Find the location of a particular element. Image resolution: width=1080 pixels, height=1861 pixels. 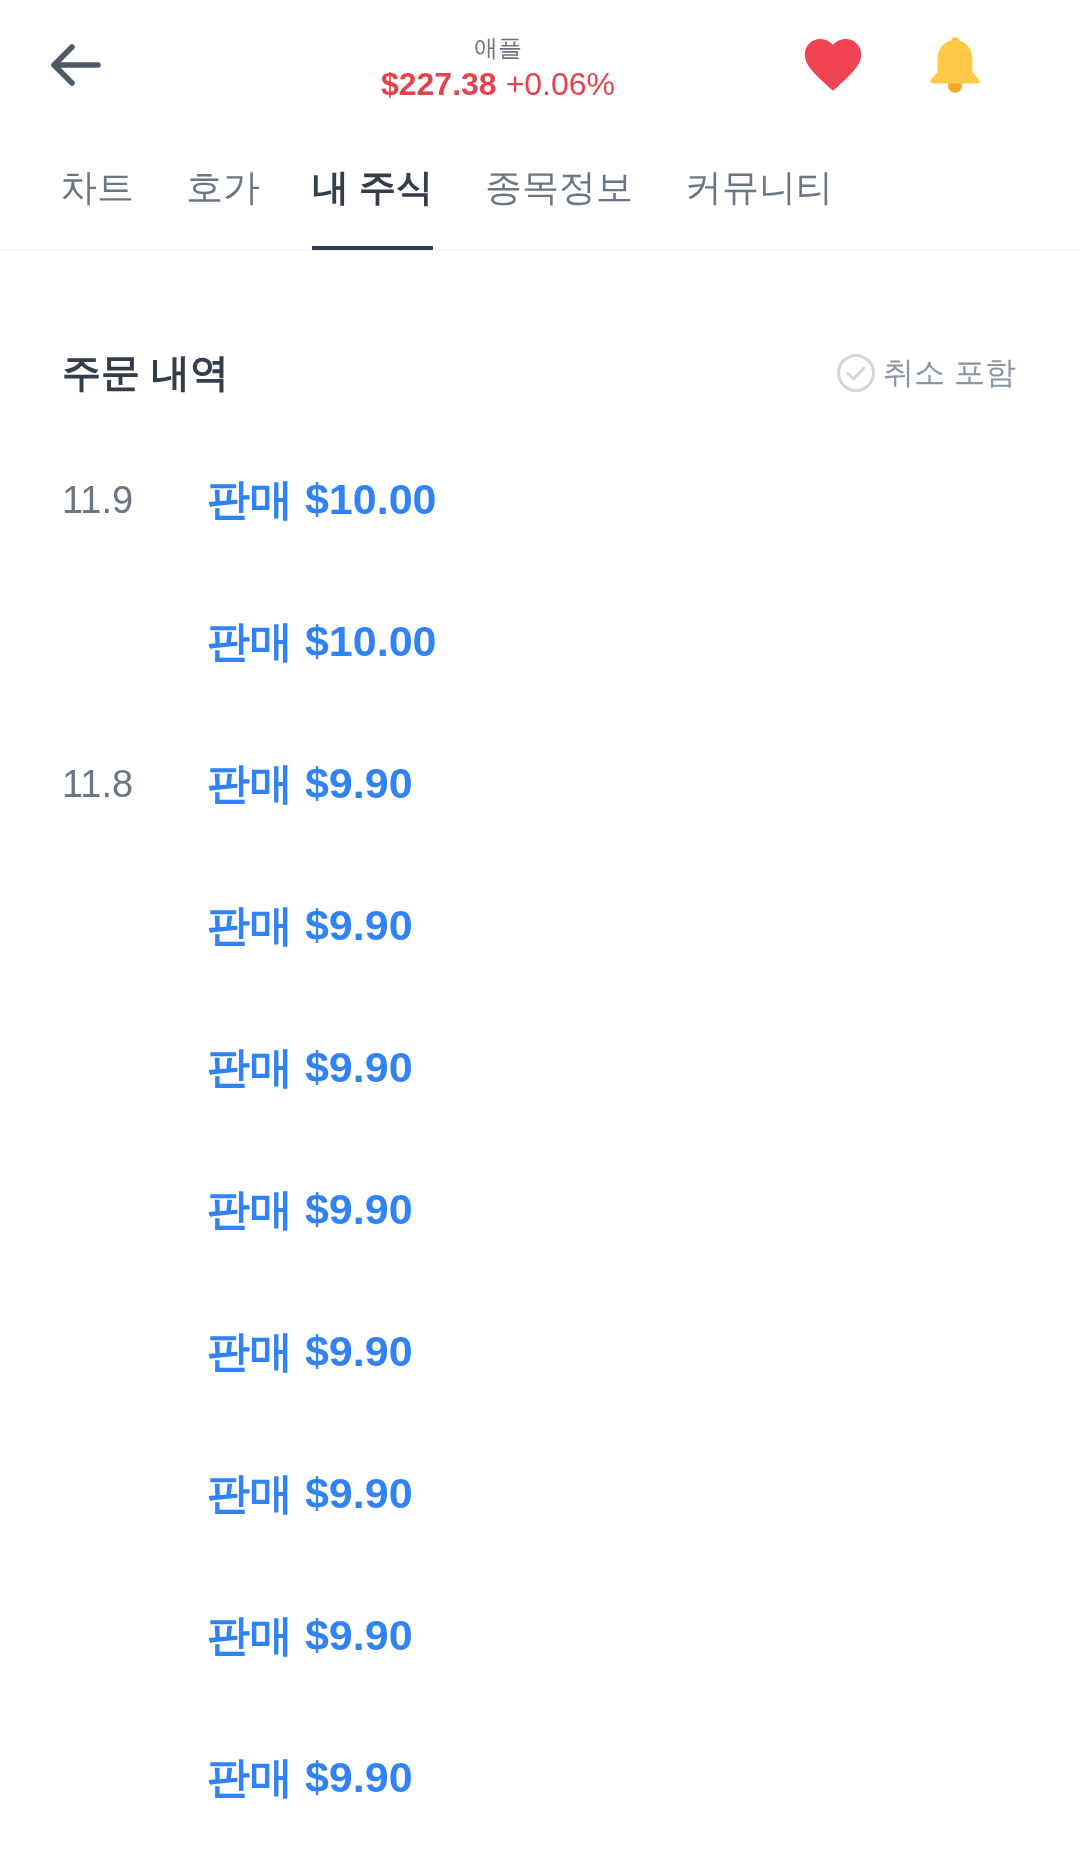

tab: 종목정보 is located at coordinates (559, 190).